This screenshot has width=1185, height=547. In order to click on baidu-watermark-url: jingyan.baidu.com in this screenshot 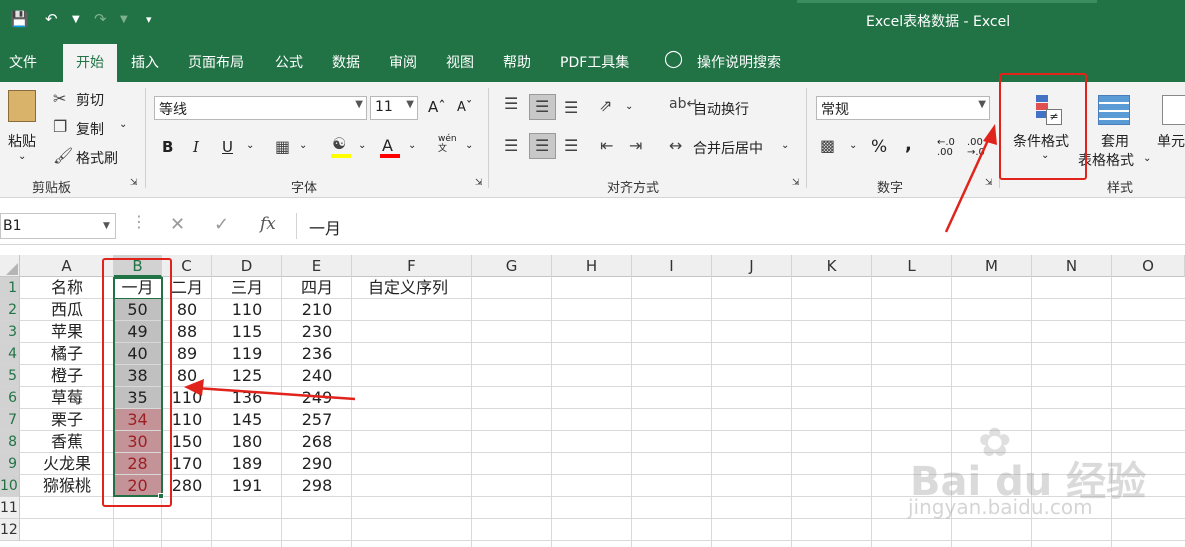, I will do `click(1000, 507)`.